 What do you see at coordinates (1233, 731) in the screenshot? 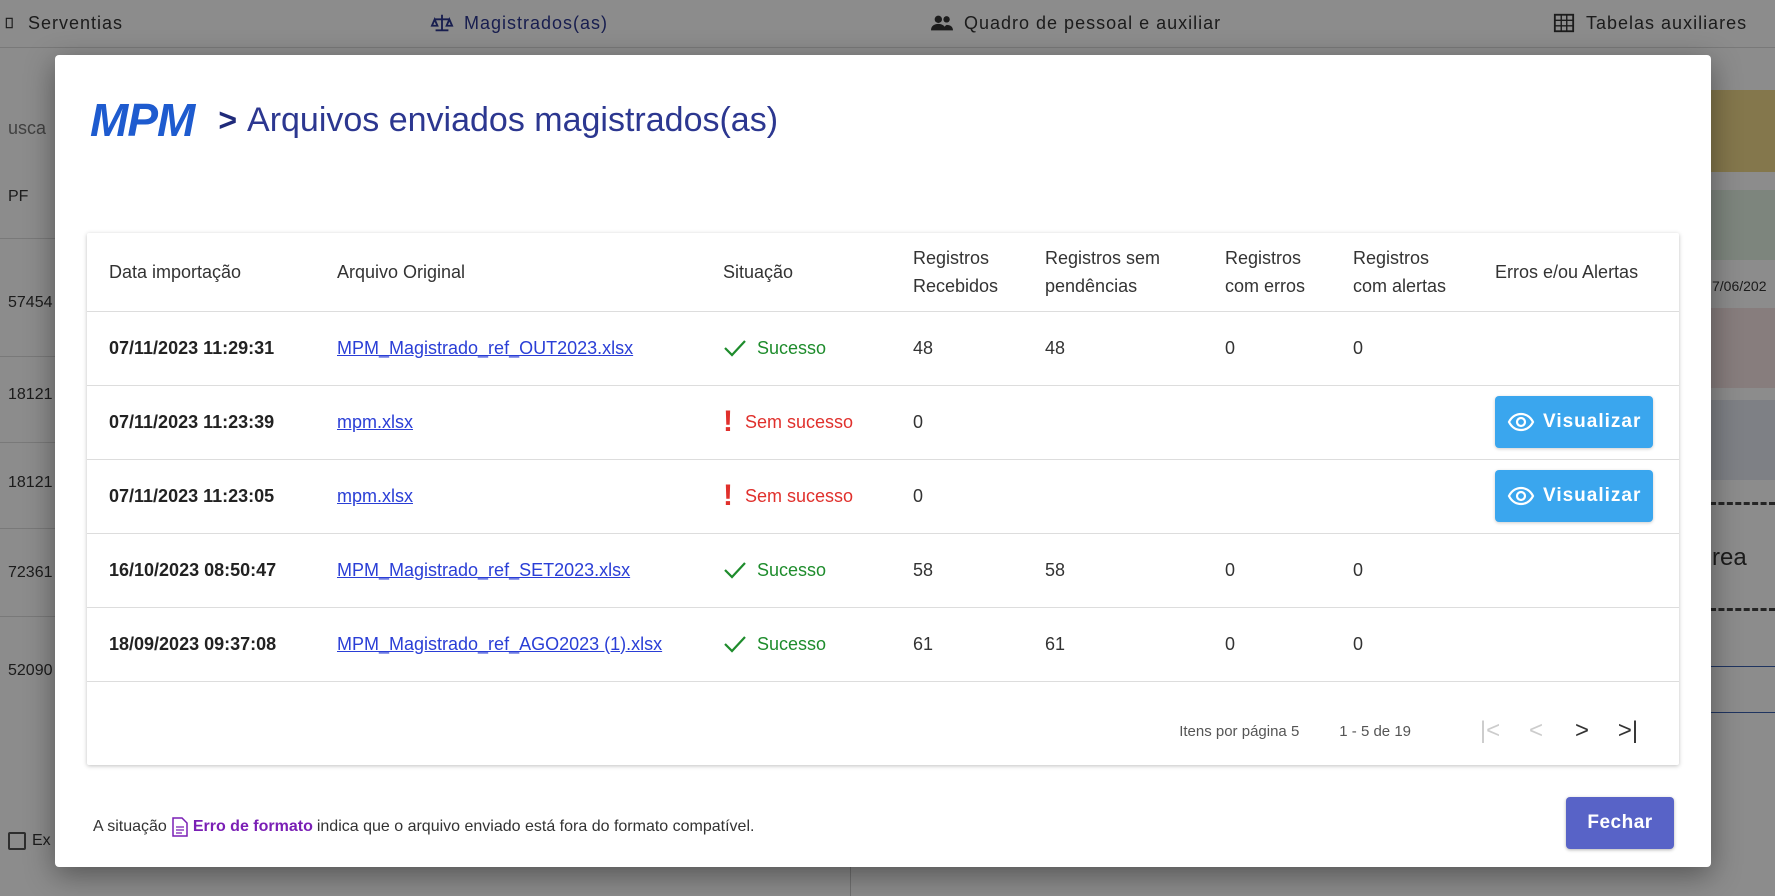
I see `items-per-page-label: Itens por página` at bounding box center [1233, 731].